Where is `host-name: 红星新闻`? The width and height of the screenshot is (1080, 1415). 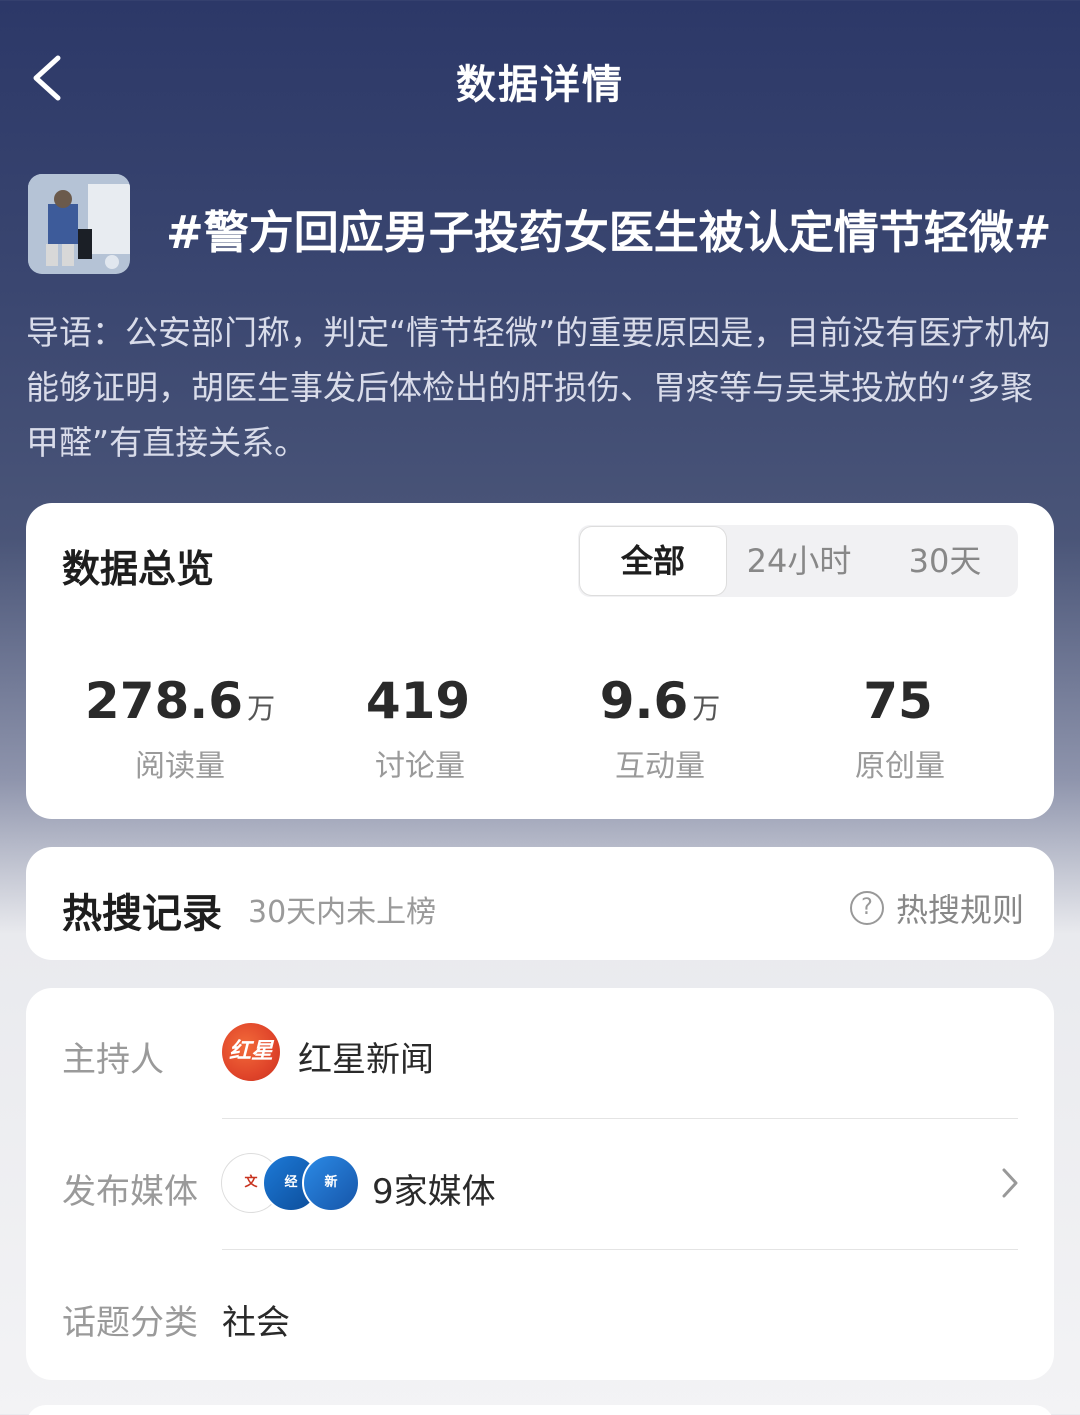
host-name: 红星新闻 is located at coordinates (366, 1056).